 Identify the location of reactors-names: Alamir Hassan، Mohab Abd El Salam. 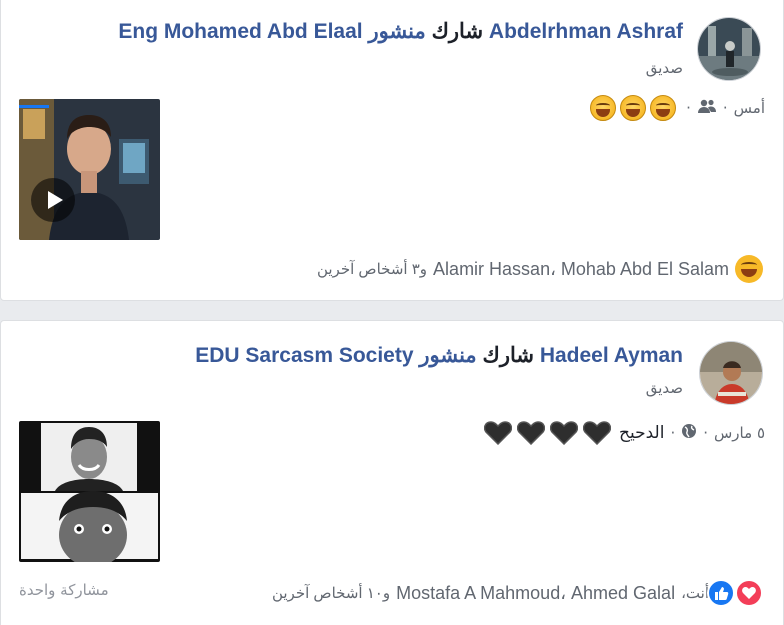
(581, 269).